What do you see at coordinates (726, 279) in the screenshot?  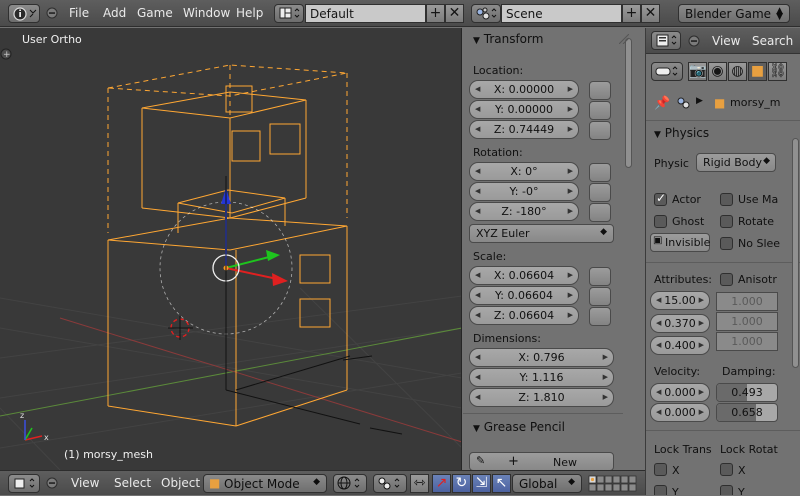 I see `anisotropic-checkbox` at bounding box center [726, 279].